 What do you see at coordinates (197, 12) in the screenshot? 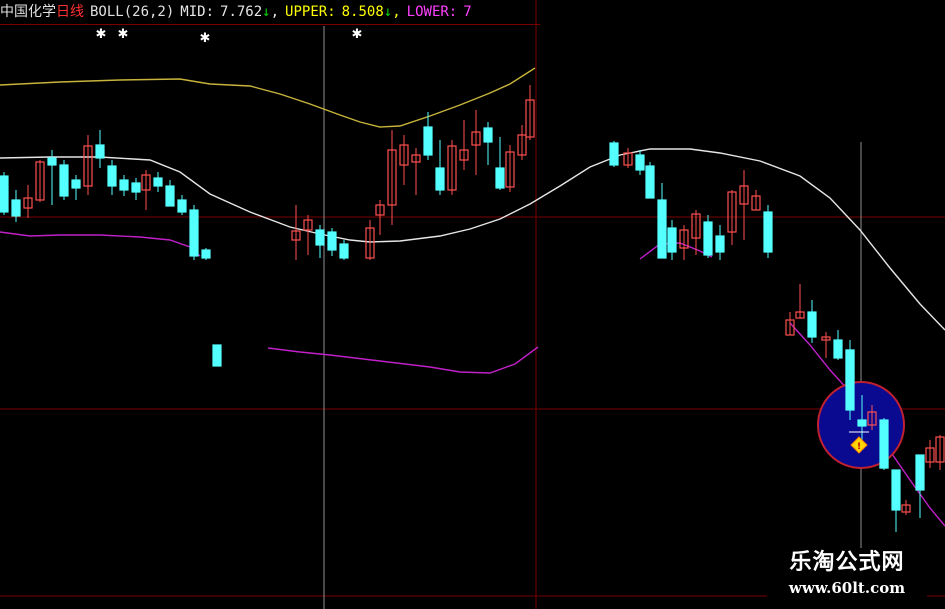
I see `mid-label: MID:` at bounding box center [197, 12].